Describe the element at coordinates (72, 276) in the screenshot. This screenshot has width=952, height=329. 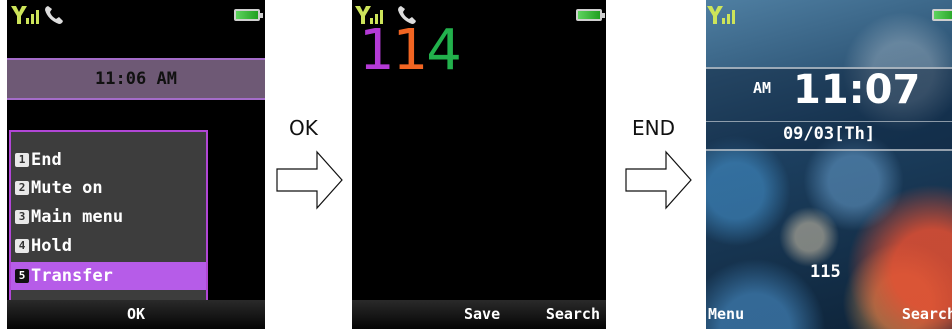
I see `menu-item-label: Transfer` at that location.